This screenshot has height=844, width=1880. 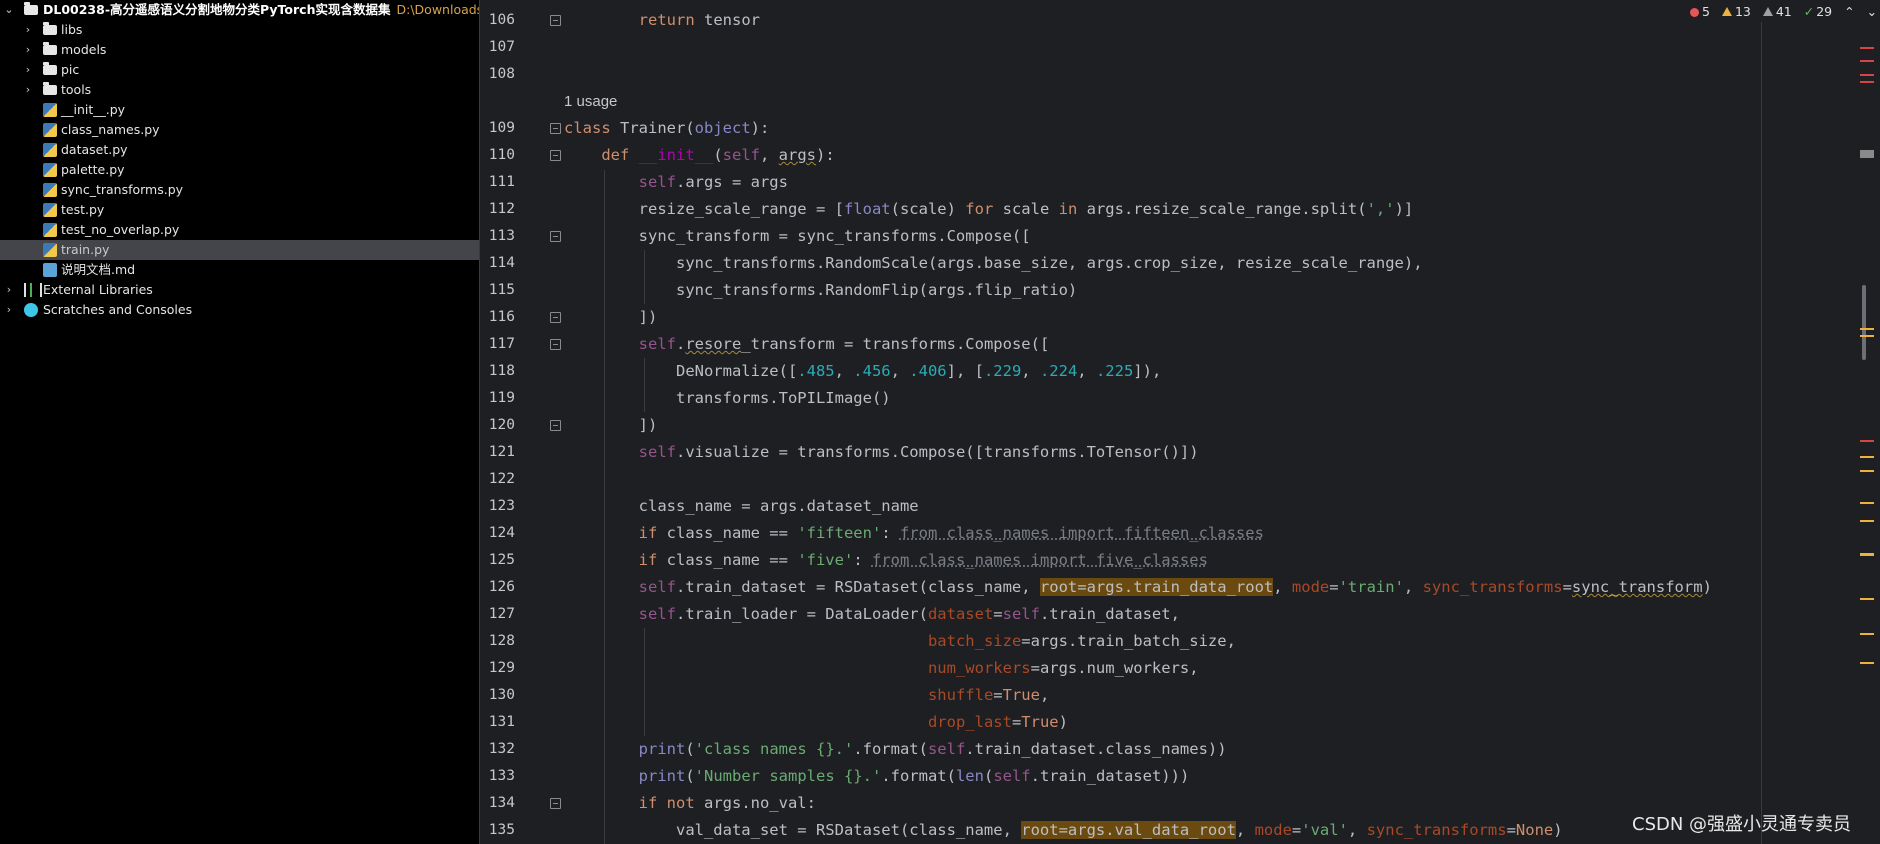 What do you see at coordinates (1849, 11) in the screenshot?
I see `previous-highlight-button: ⌃` at bounding box center [1849, 11].